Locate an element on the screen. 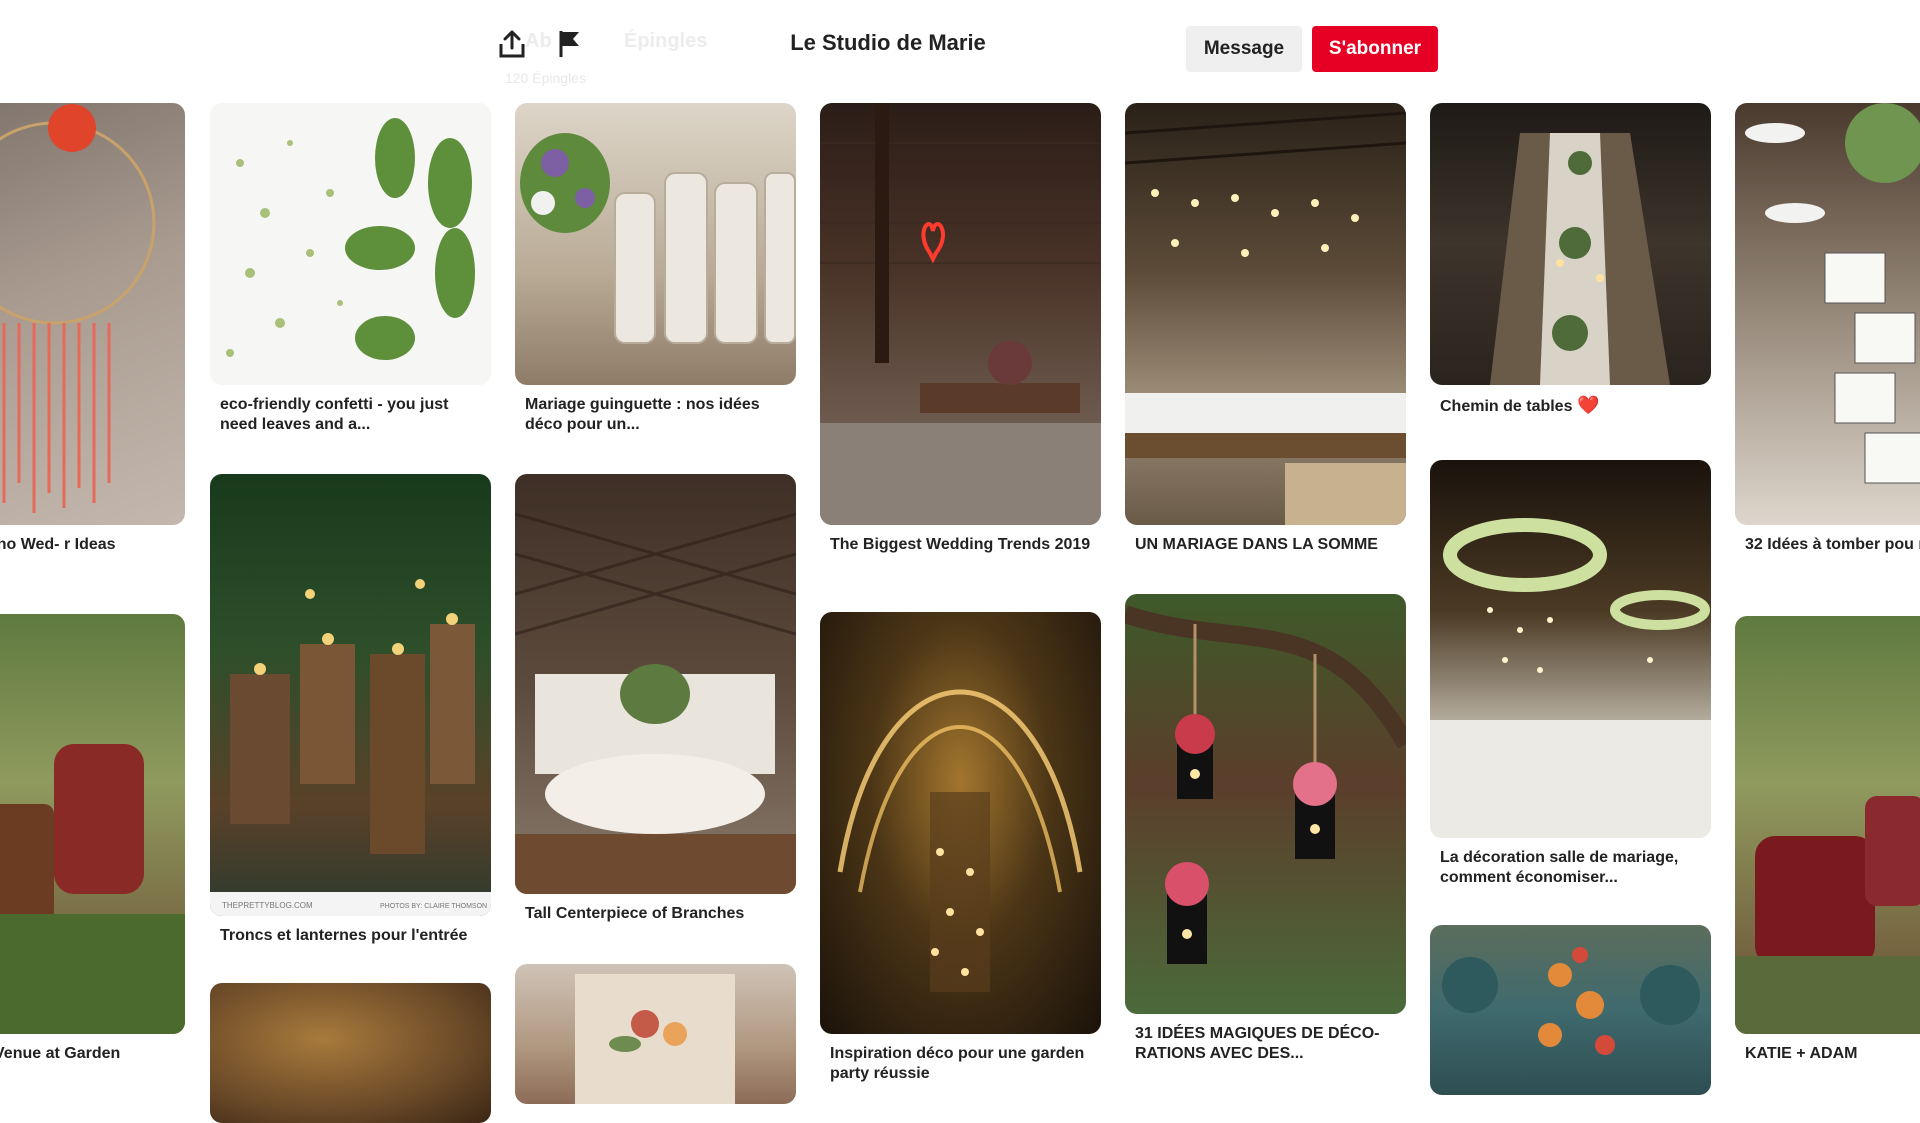 The width and height of the screenshot is (1920, 1123). pin-caption-text: Chemin de tables is located at coordinates (1506, 406).